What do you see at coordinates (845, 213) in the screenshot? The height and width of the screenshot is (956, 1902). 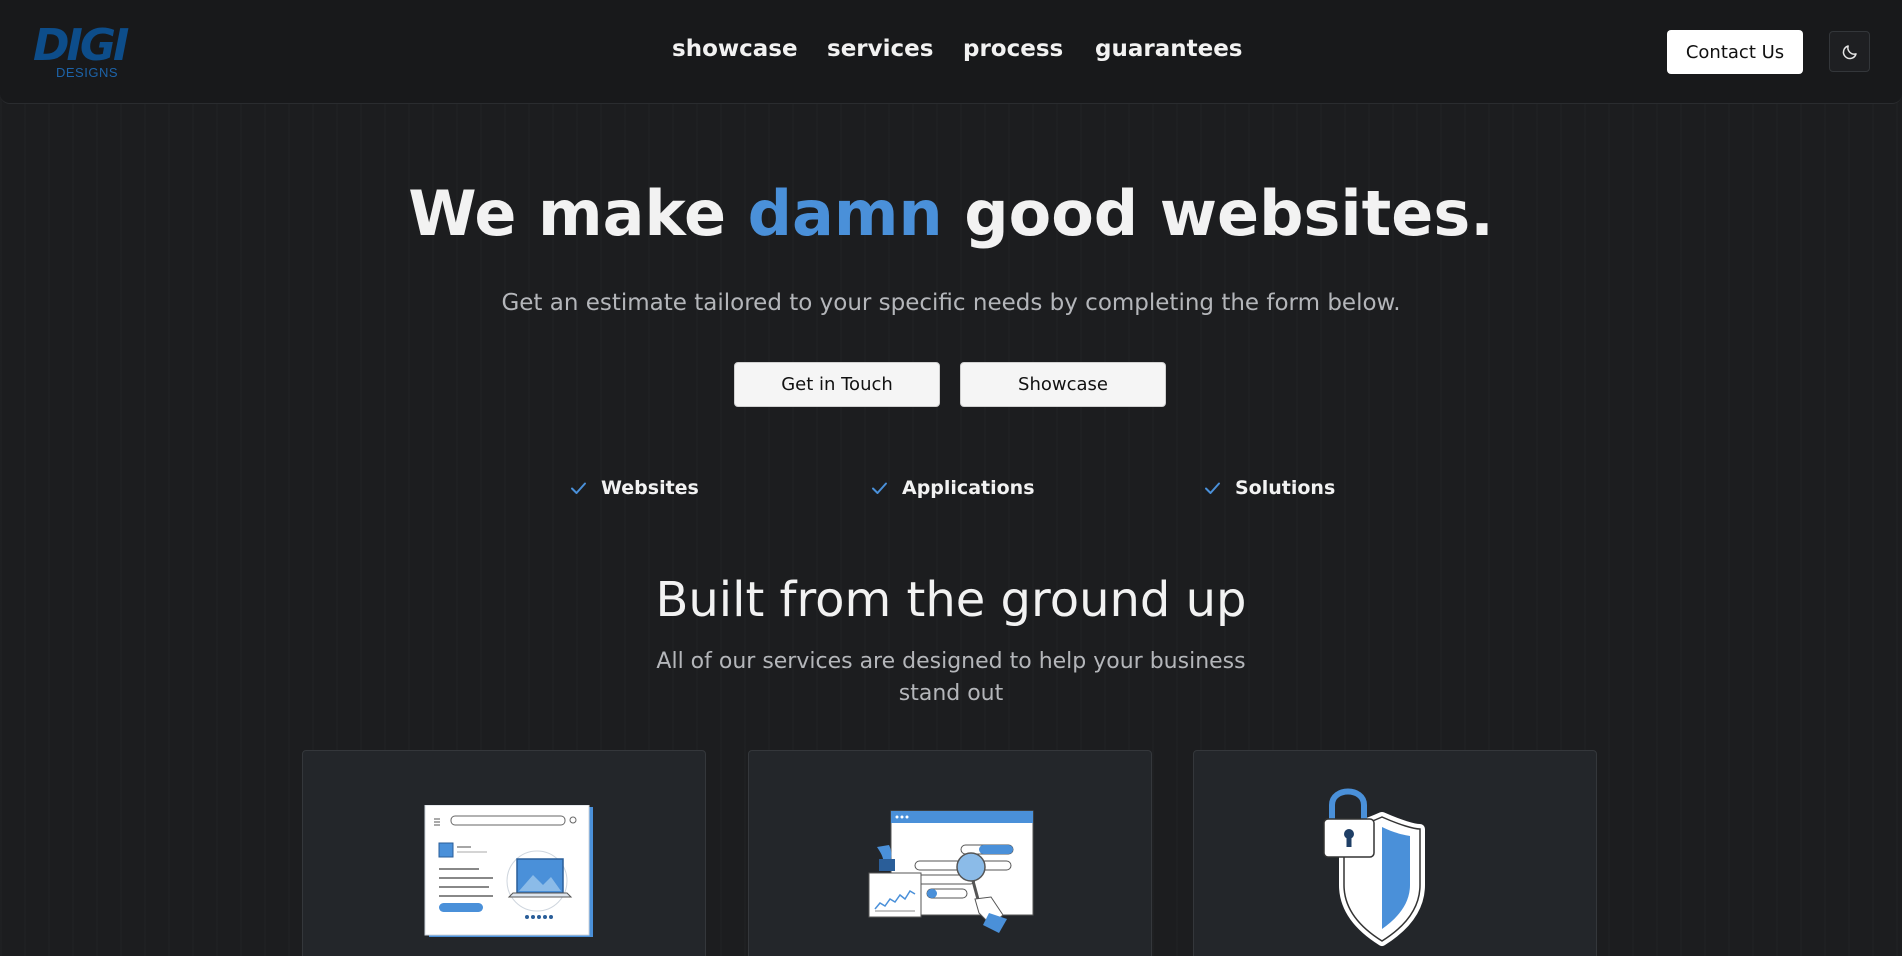 I see `hero-title-accent: damn` at bounding box center [845, 213].